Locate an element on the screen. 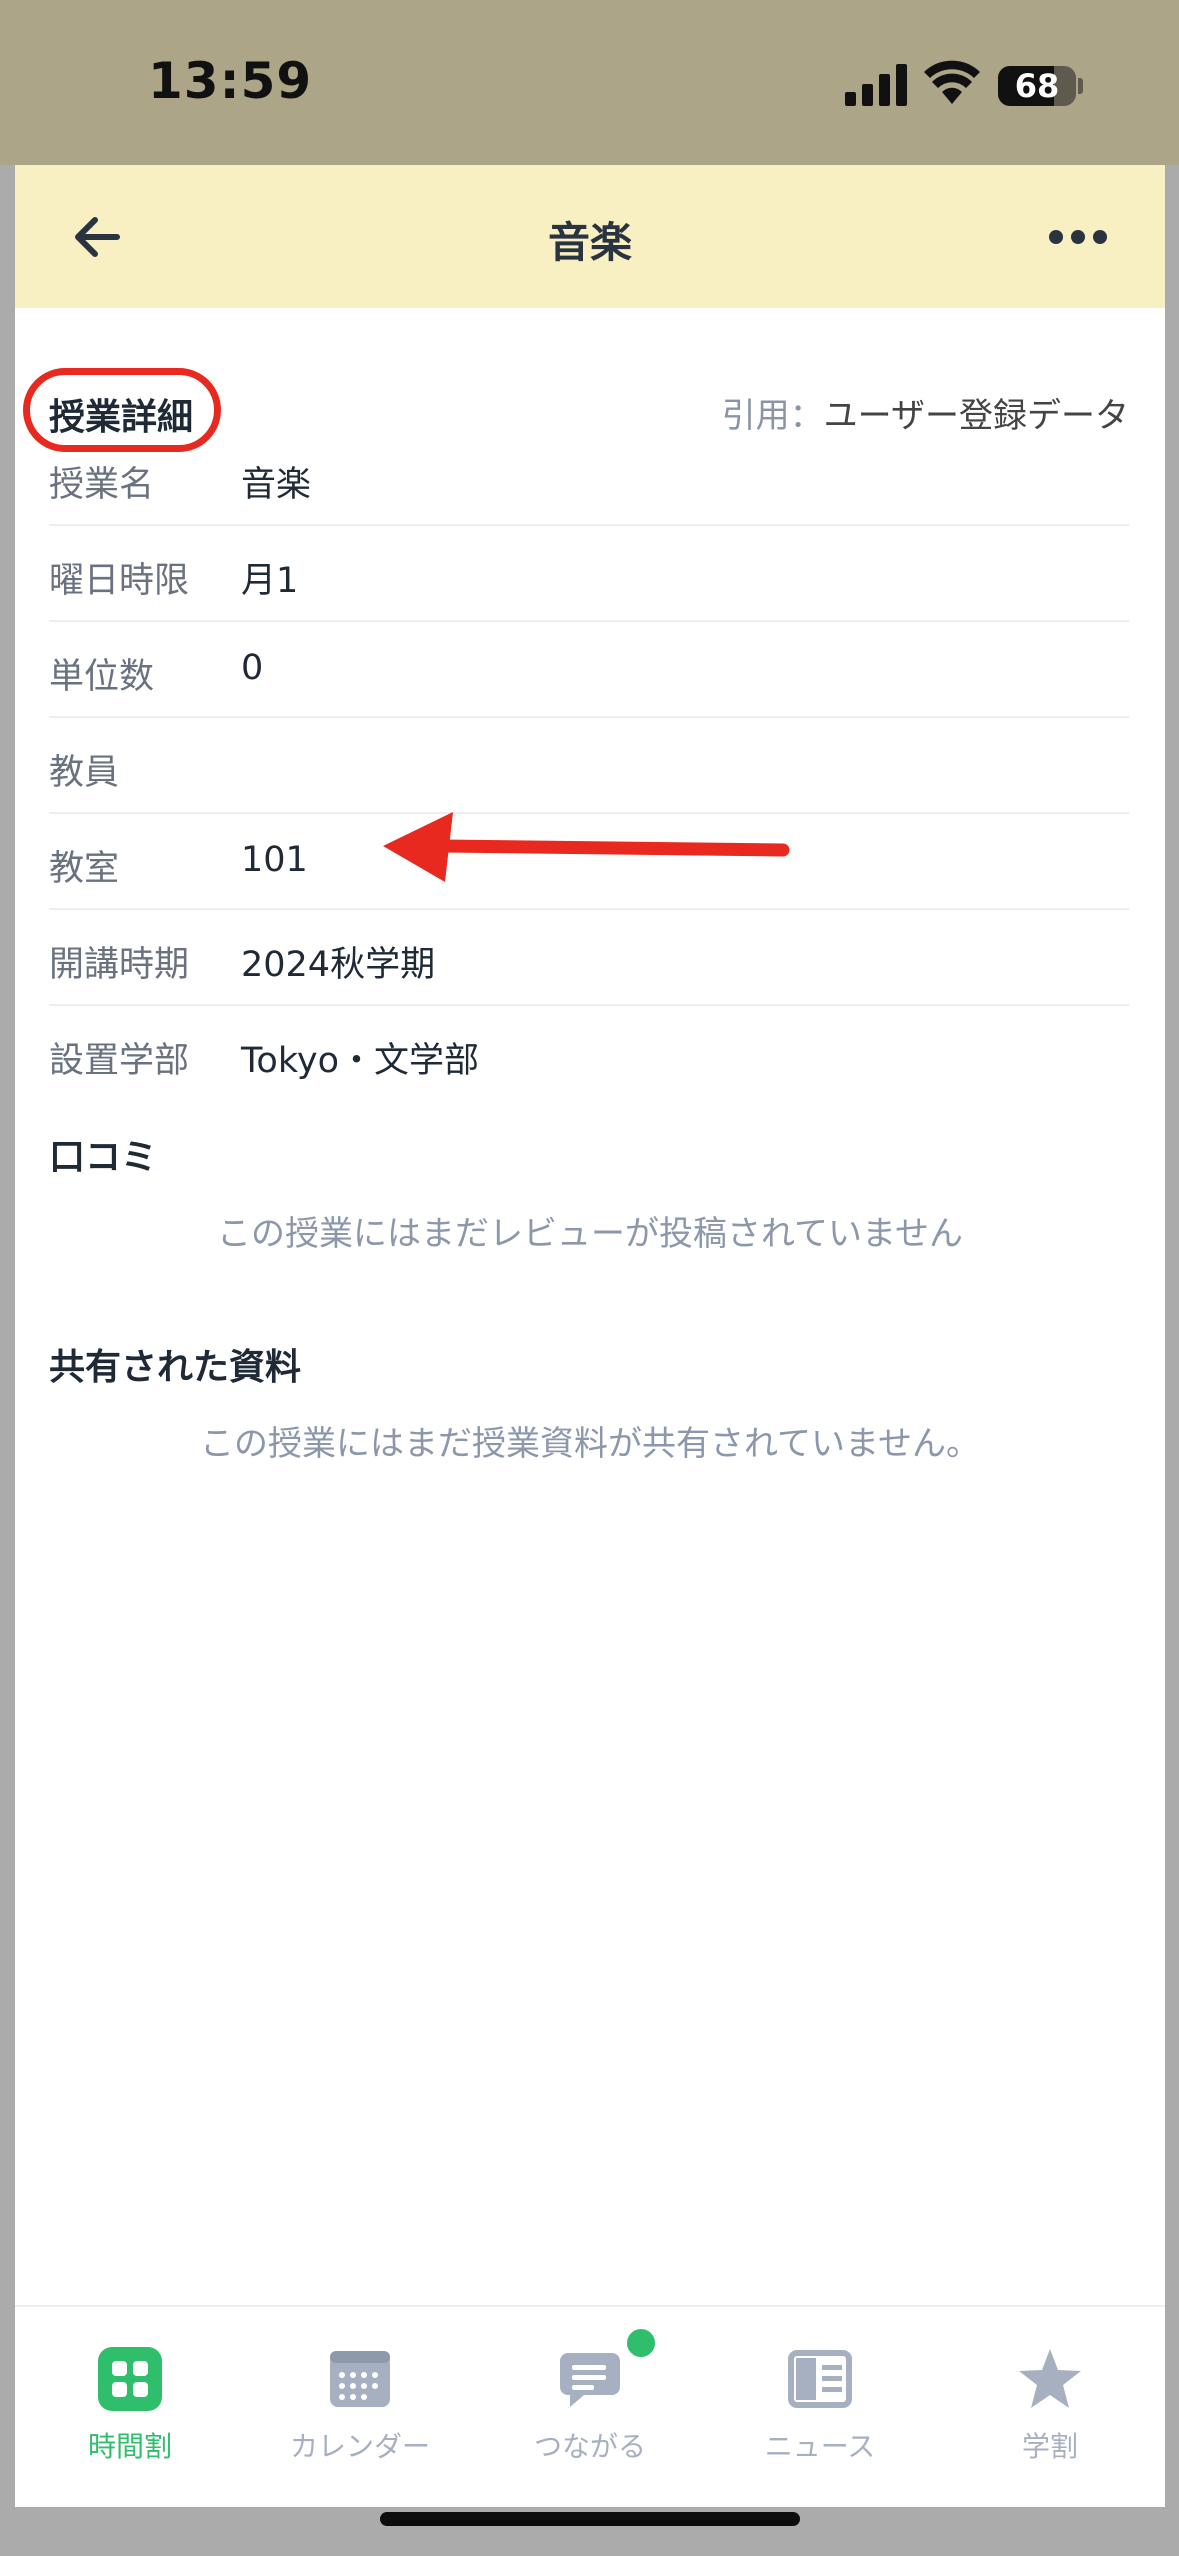  reviews-empty-message: この授業にはまだレビューが投稿されていません is located at coordinates (590, 1234).